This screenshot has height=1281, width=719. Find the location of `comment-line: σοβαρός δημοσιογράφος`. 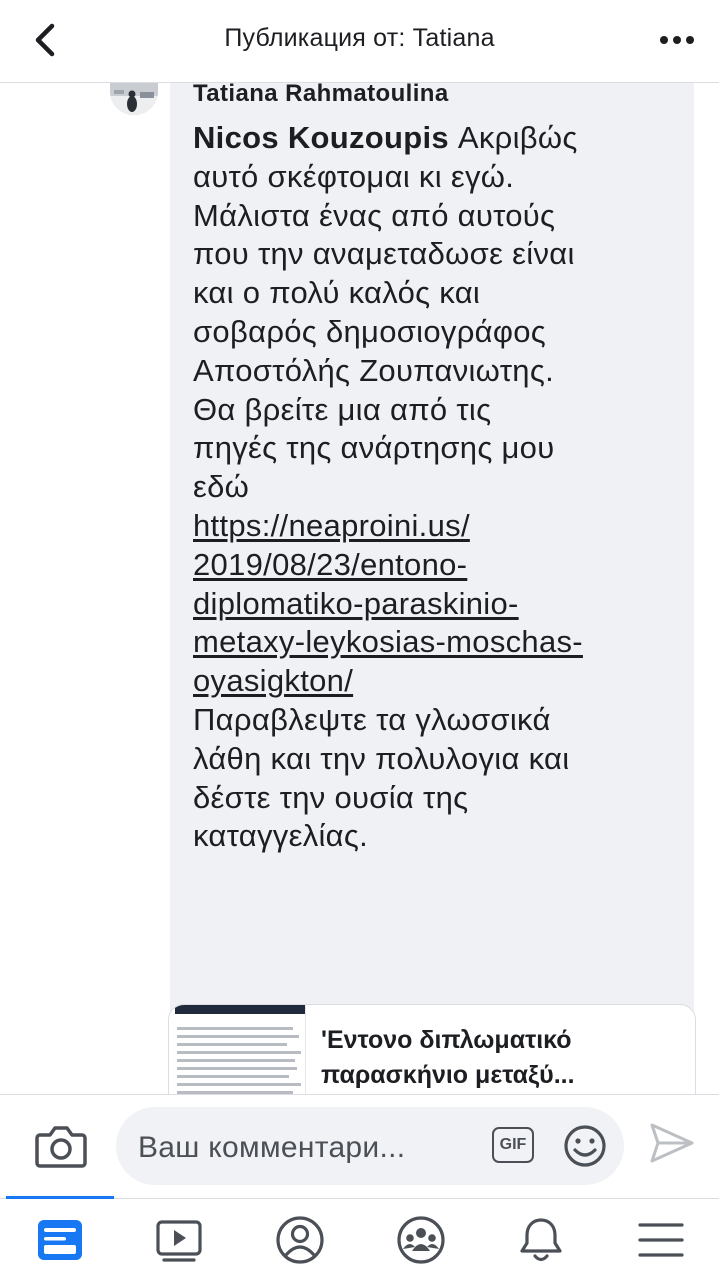

comment-line: σοβαρός δημοσιογράφος is located at coordinates (370, 331).